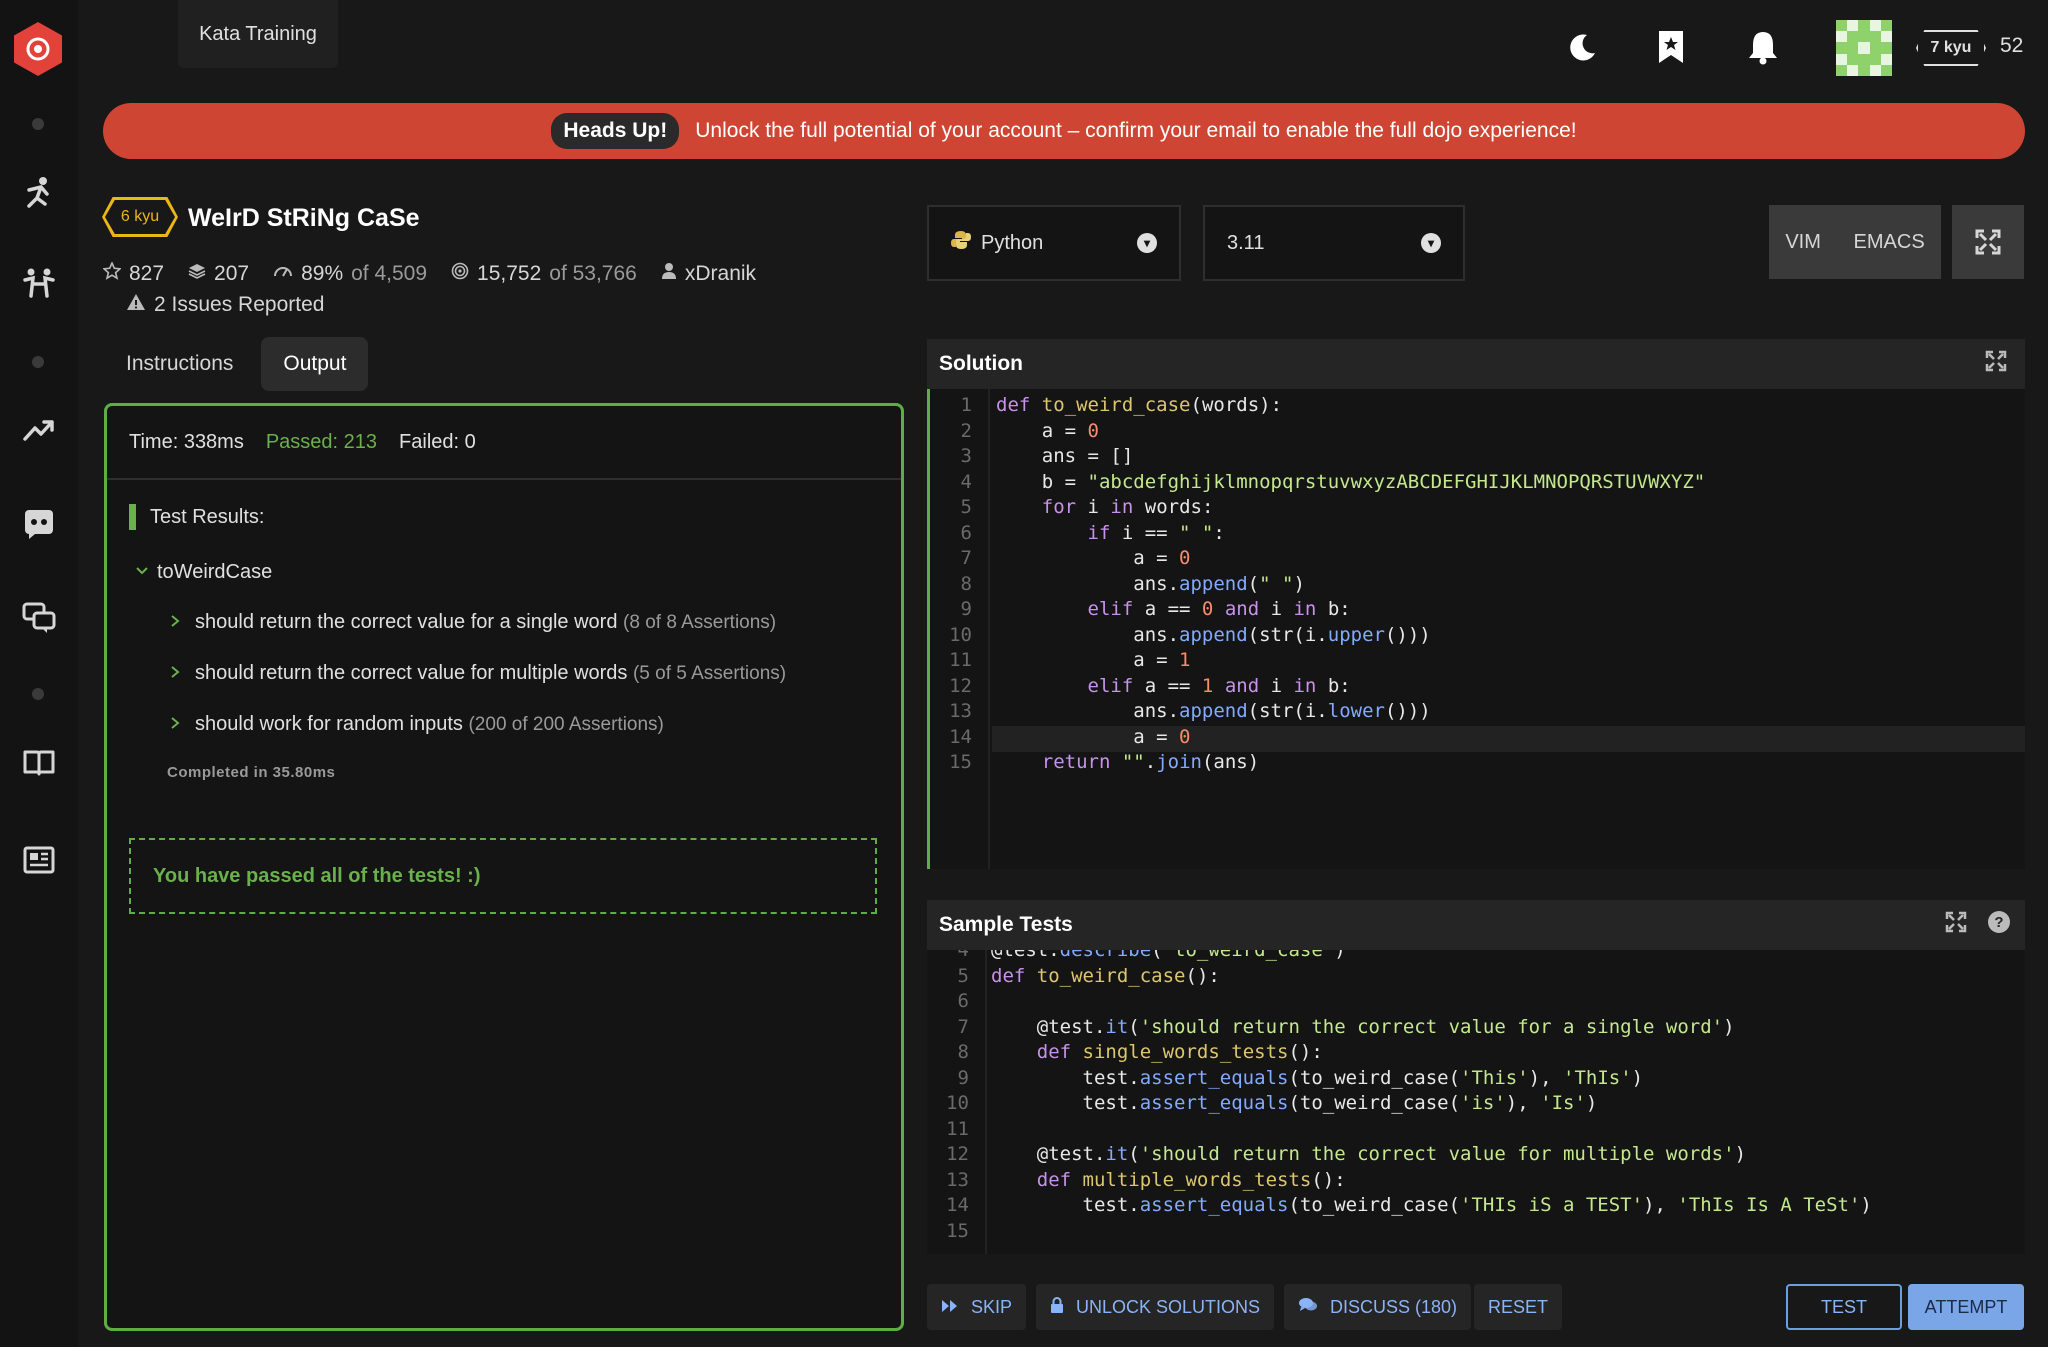 Image resolution: width=2048 pixels, height=1347 pixels. I want to click on practice-icon, so click(39, 192).